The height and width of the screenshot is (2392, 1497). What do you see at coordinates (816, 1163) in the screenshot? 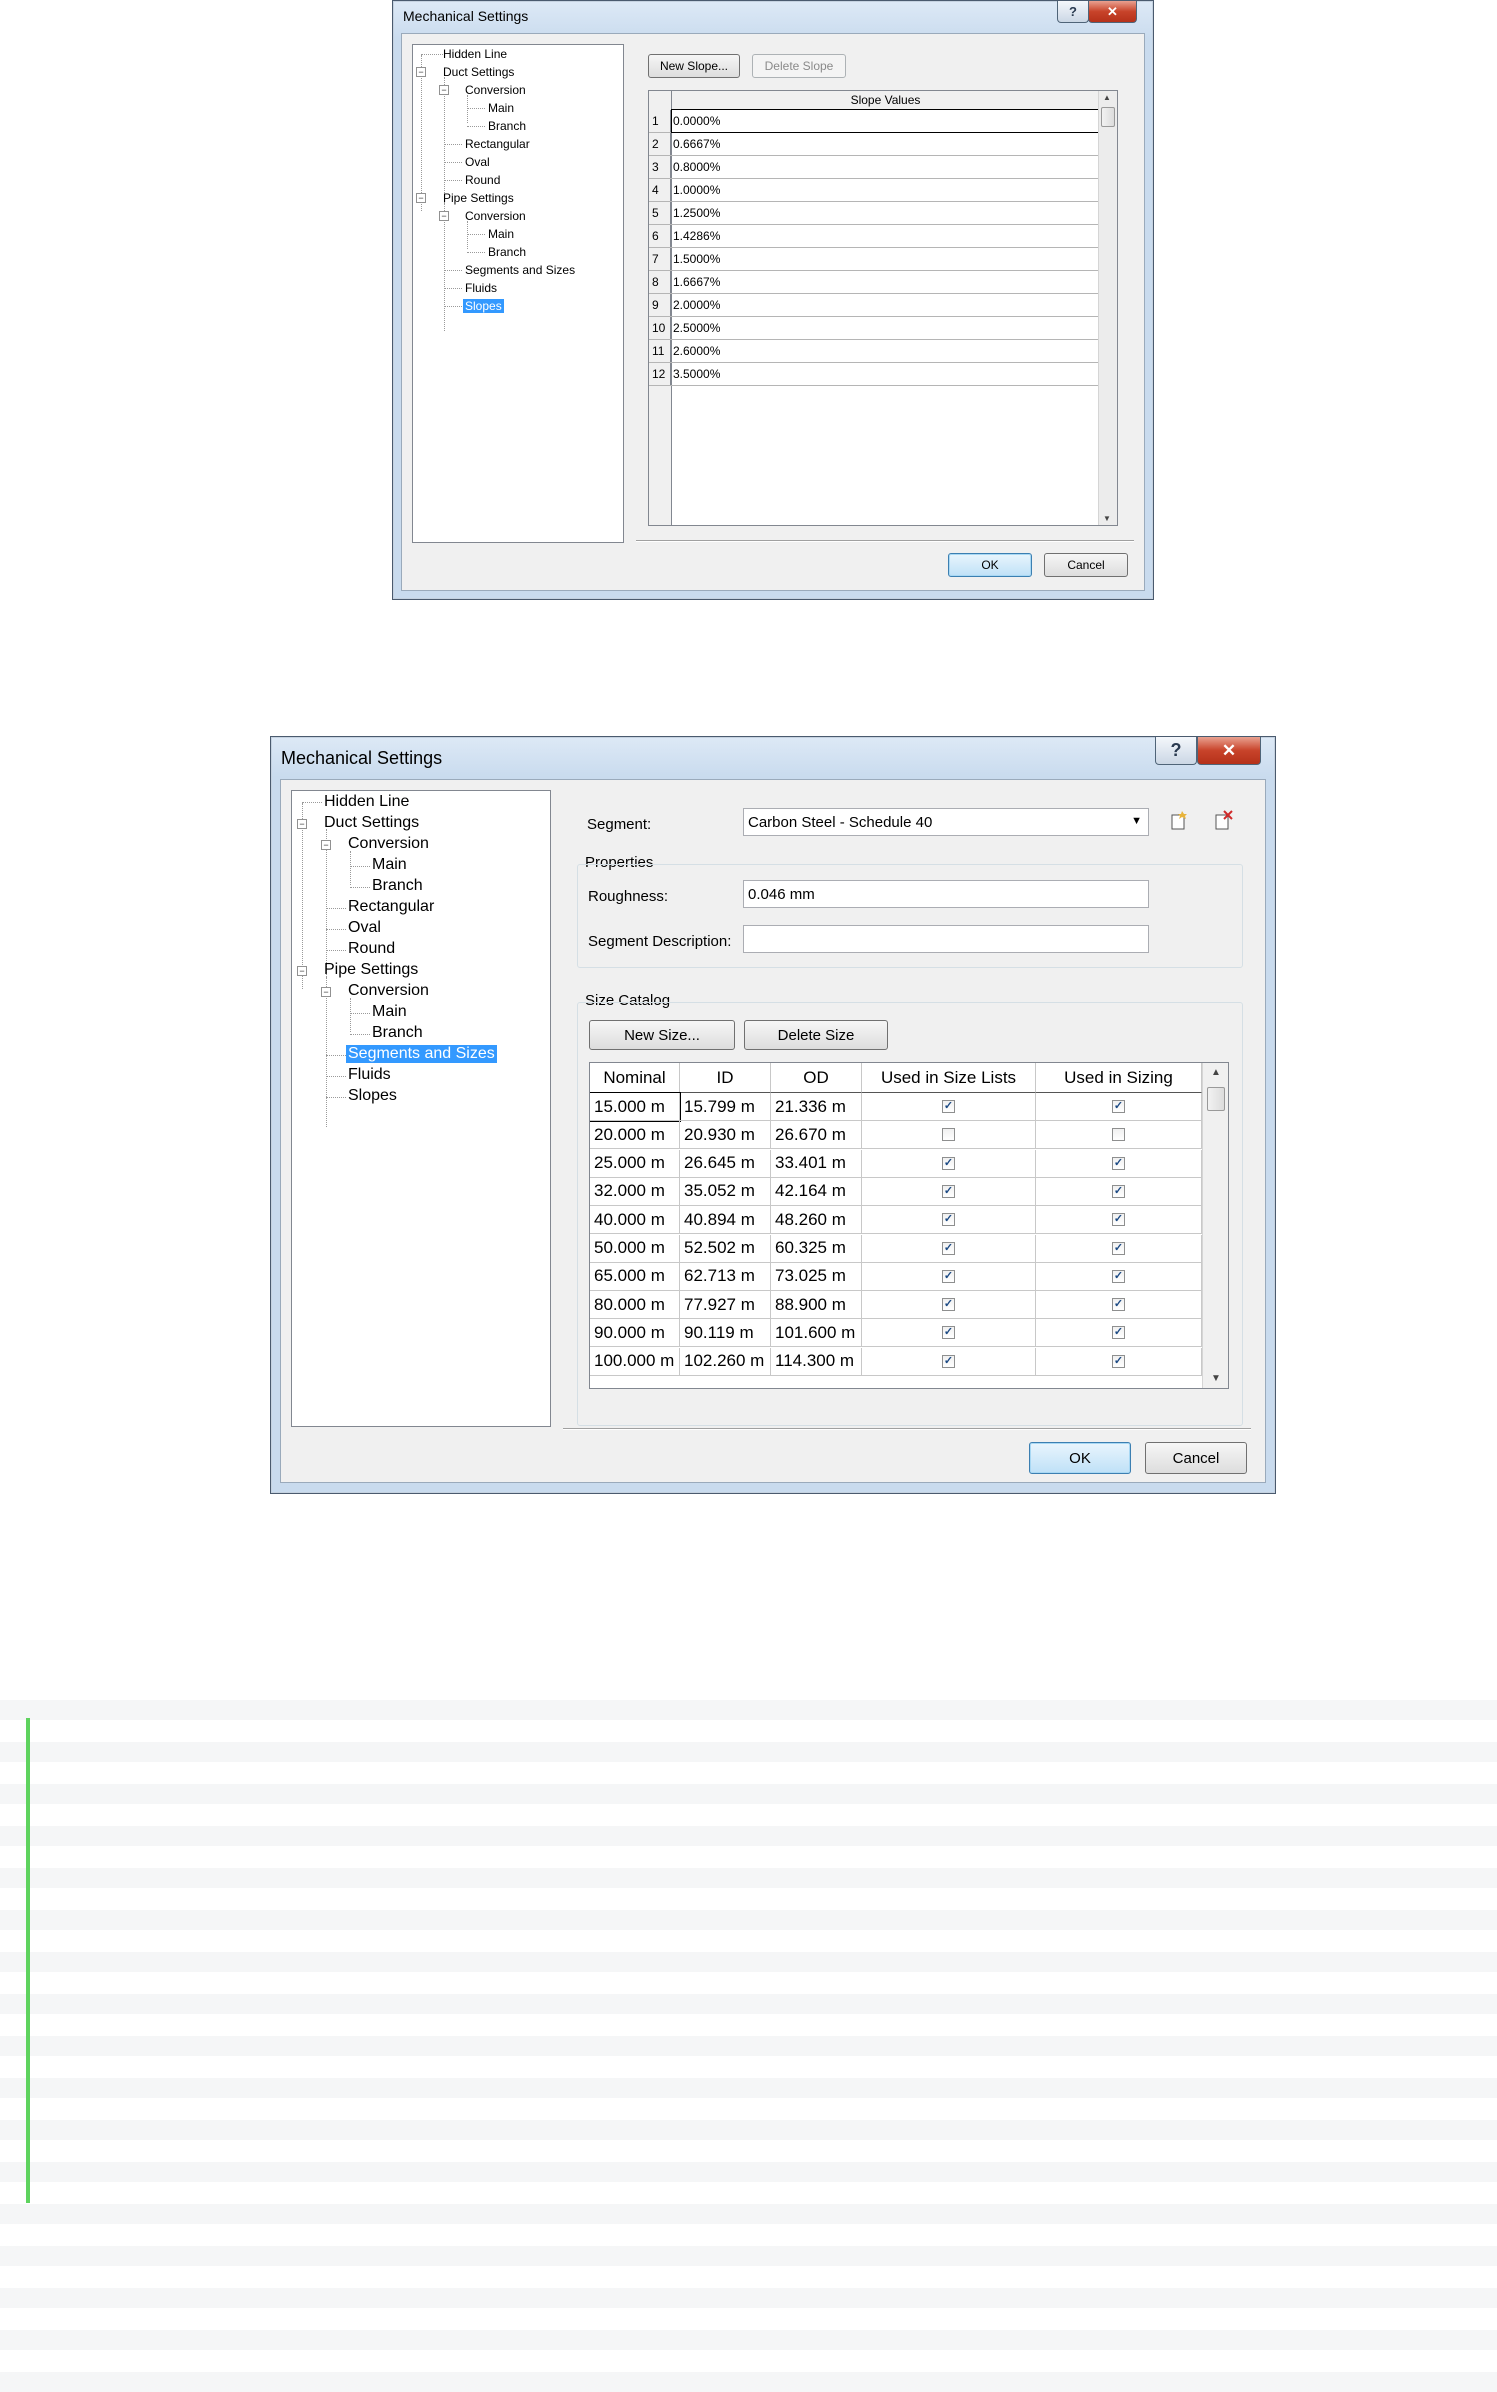
I see `cell-od: 33.401 m` at bounding box center [816, 1163].